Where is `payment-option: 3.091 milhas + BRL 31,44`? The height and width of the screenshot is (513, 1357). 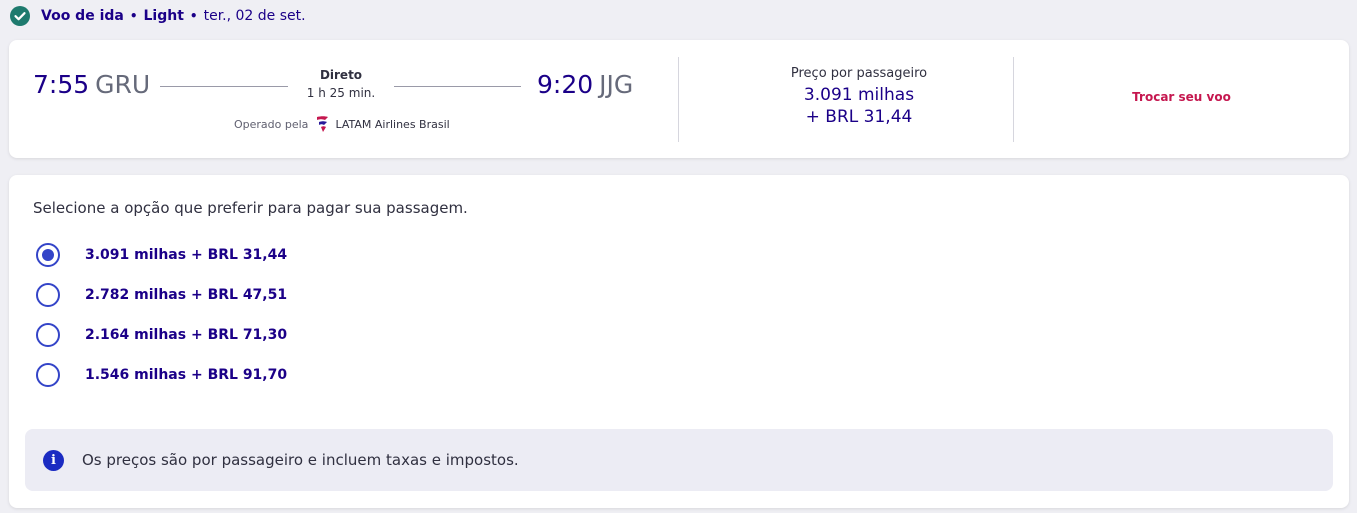
payment-option: 3.091 milhas + BRL 31,44 is located at coordinates (161, 255).